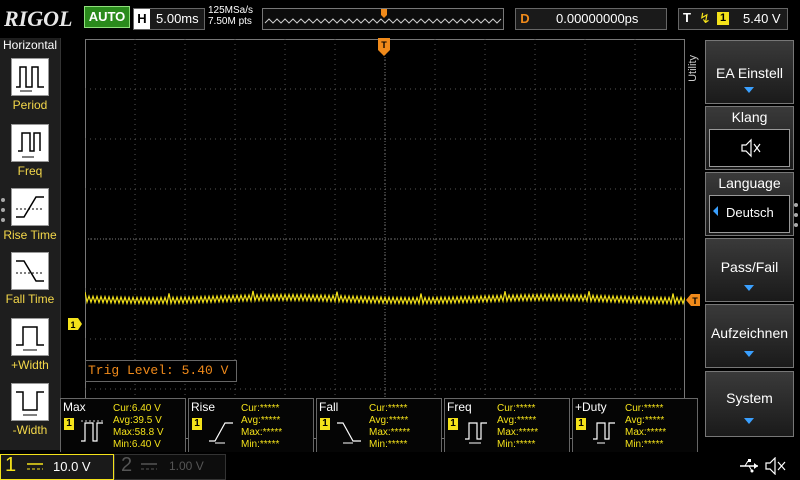 The height and width of the screenshot is (480, 800). Describe the element at coordinates (30, 430) in the screenshot. I see `minus-width-label: -Width` at that location.